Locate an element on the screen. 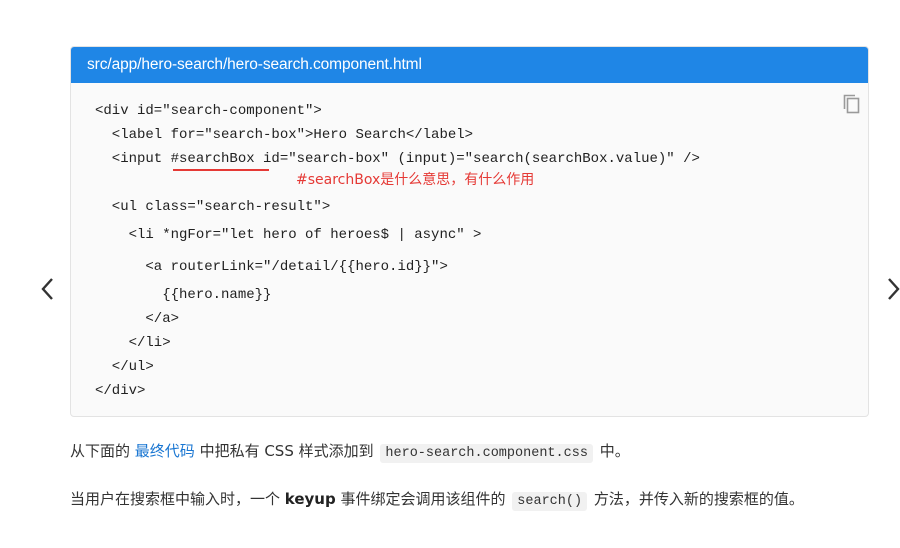  code-line: </li> is located at coordinates (133, 343).